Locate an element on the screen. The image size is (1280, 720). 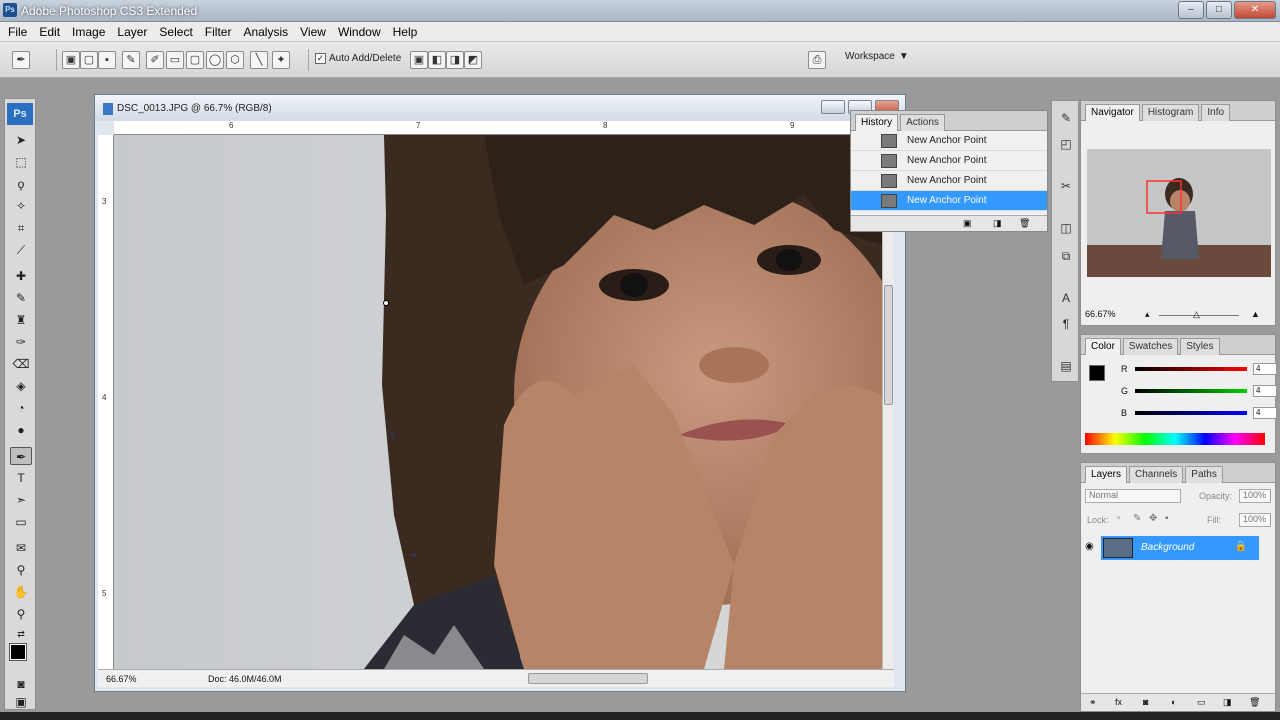
scroll-thumb is located at coordinates (888, 345).